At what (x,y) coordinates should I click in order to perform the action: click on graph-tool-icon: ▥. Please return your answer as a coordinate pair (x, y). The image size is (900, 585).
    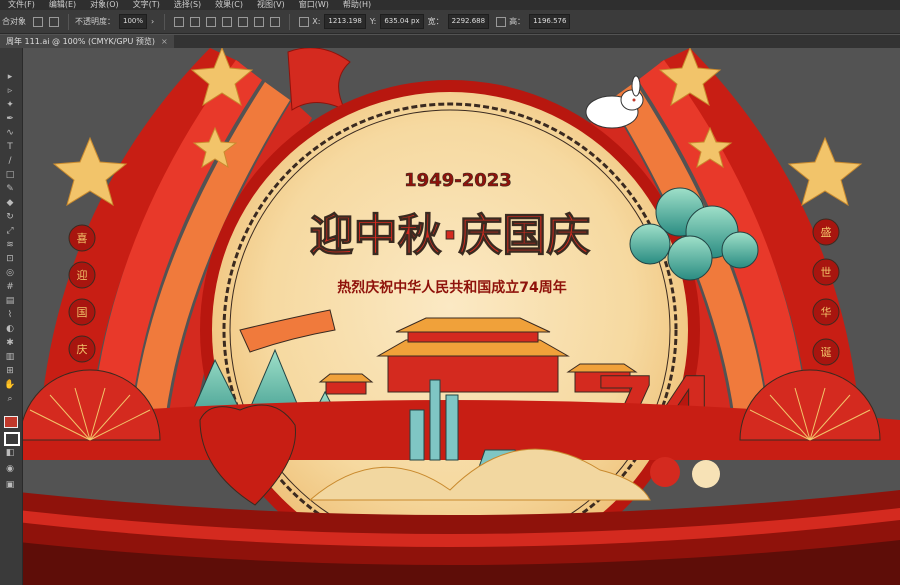
    Looking at the image, I should click on (10, 357).